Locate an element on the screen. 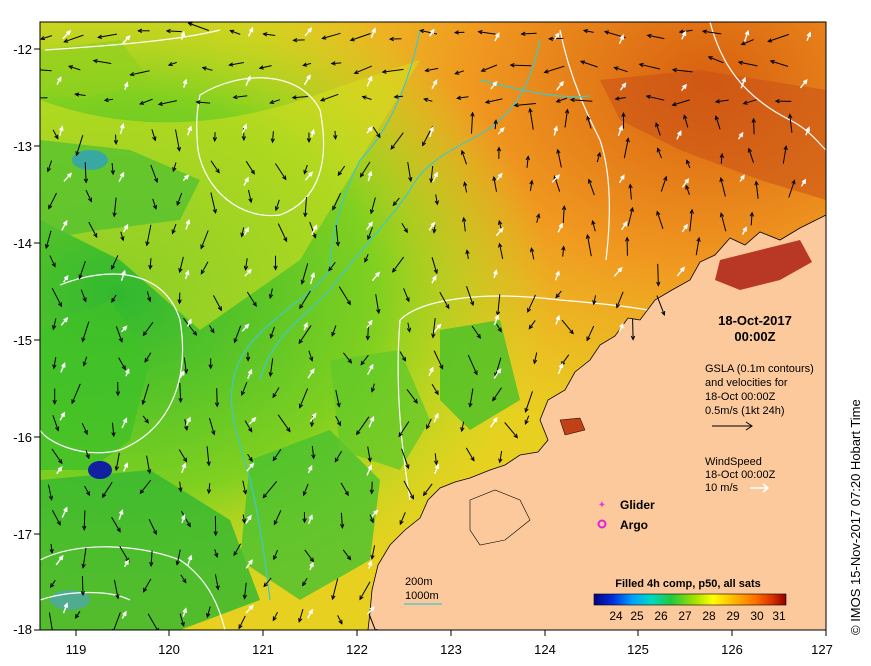 The image size is (871, 666). colorbar-strip is located at coordinates (690, 599).